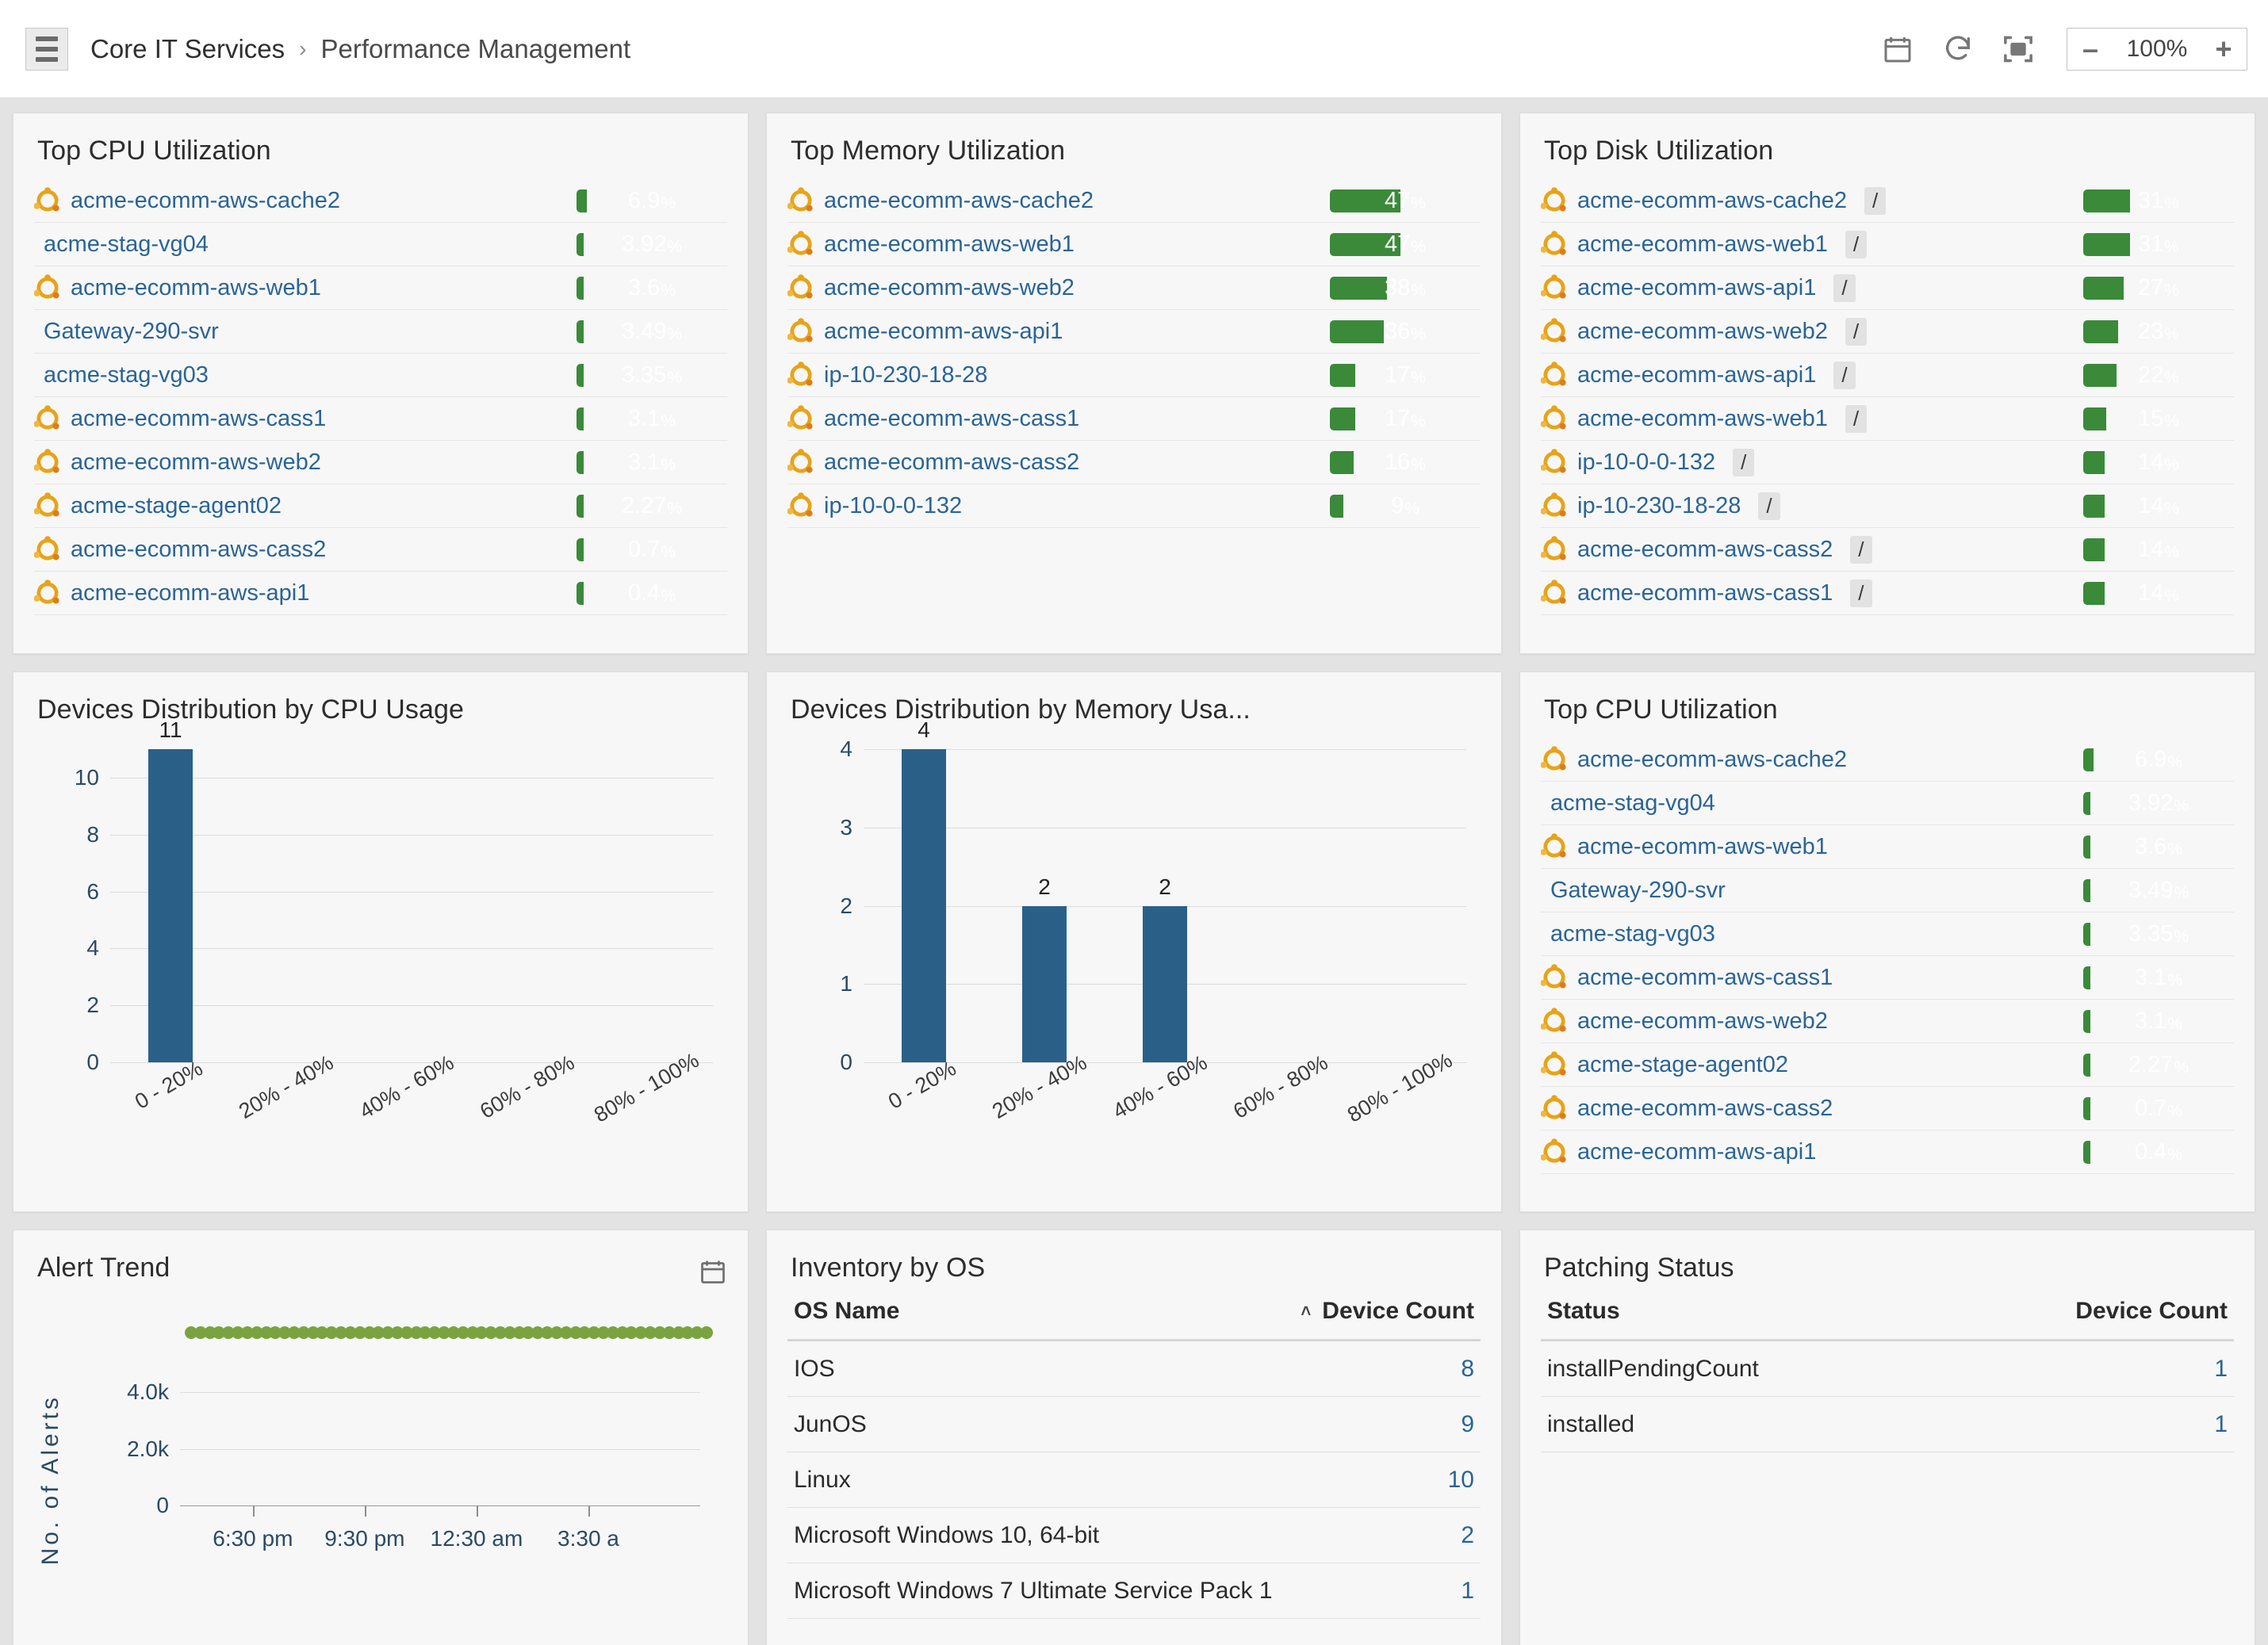 The width and height of the screenshot is (2268, 1645). I want to click on utilization-row: acme-ecomm-aws-cass1 17%, so click(1134, 419).